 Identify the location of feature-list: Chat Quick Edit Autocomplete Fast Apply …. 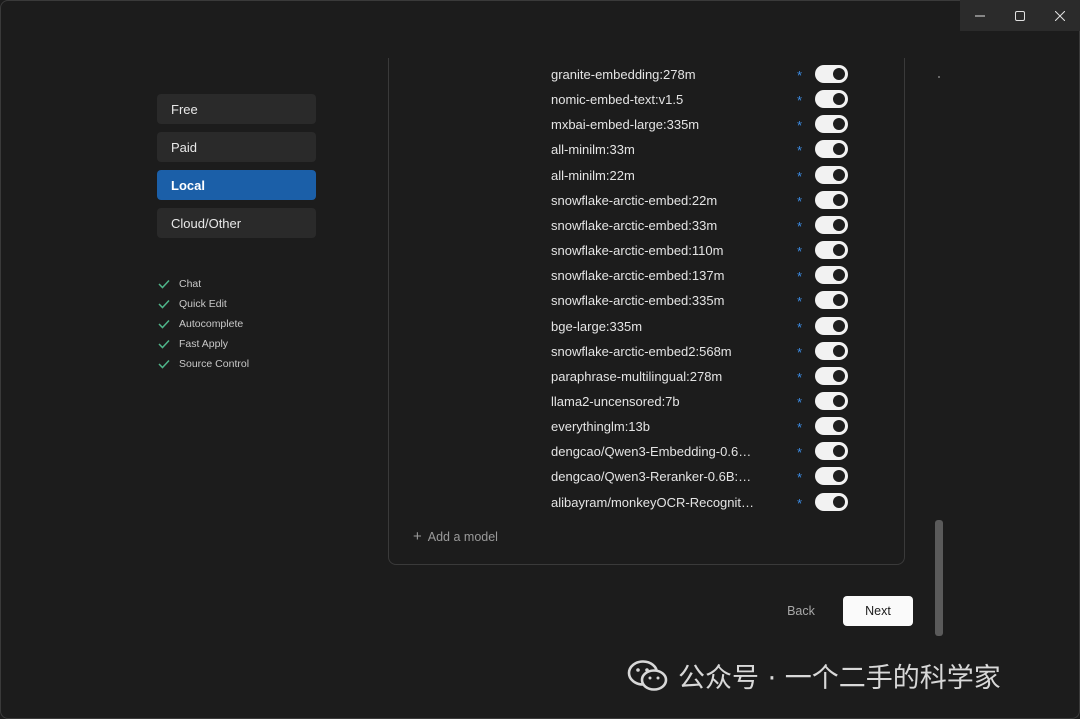
(203, 324).